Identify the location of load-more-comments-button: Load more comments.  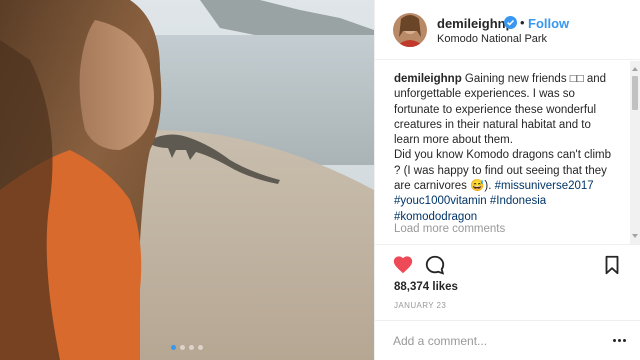
(449, 229).